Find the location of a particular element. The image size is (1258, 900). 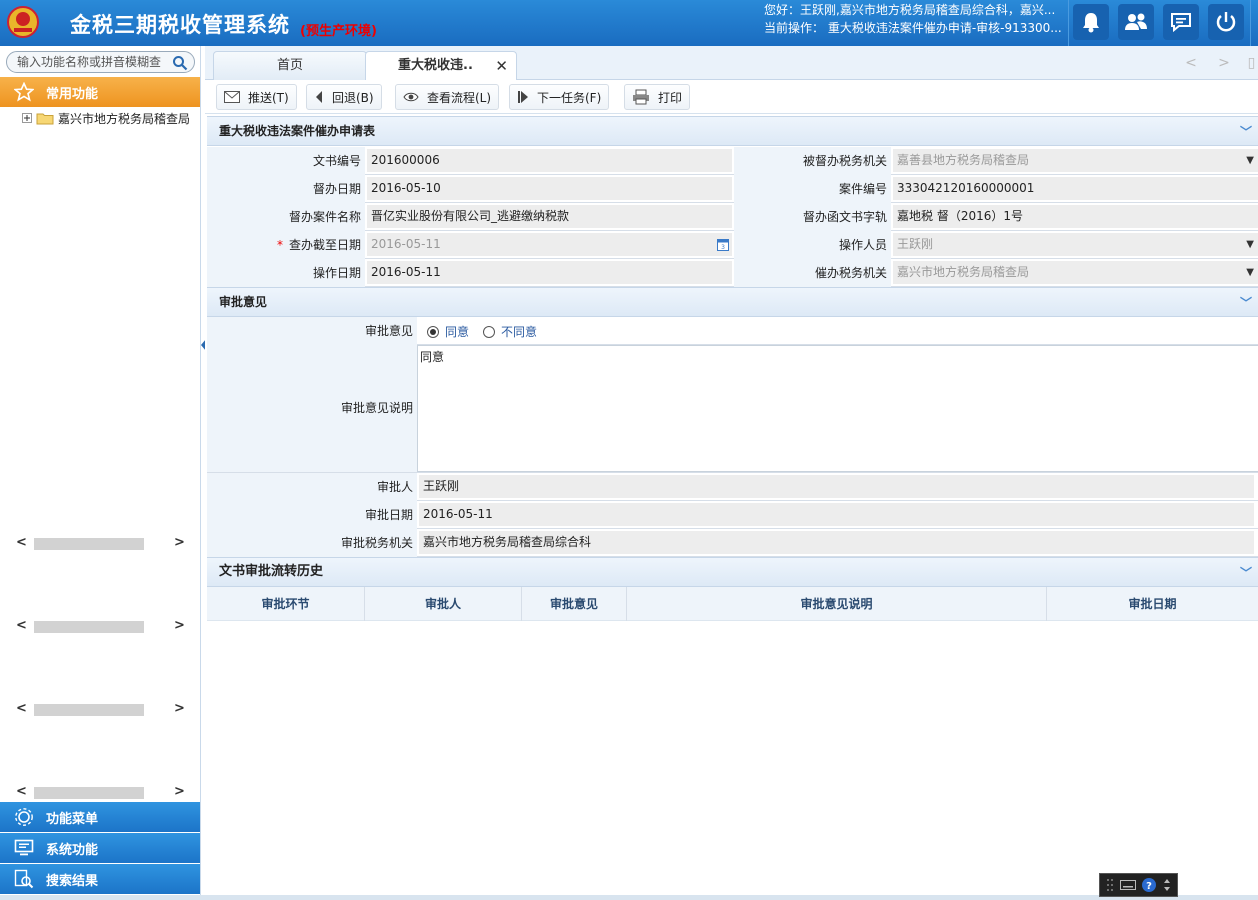

print-button: 打印 is located at coordinates (657, 97).